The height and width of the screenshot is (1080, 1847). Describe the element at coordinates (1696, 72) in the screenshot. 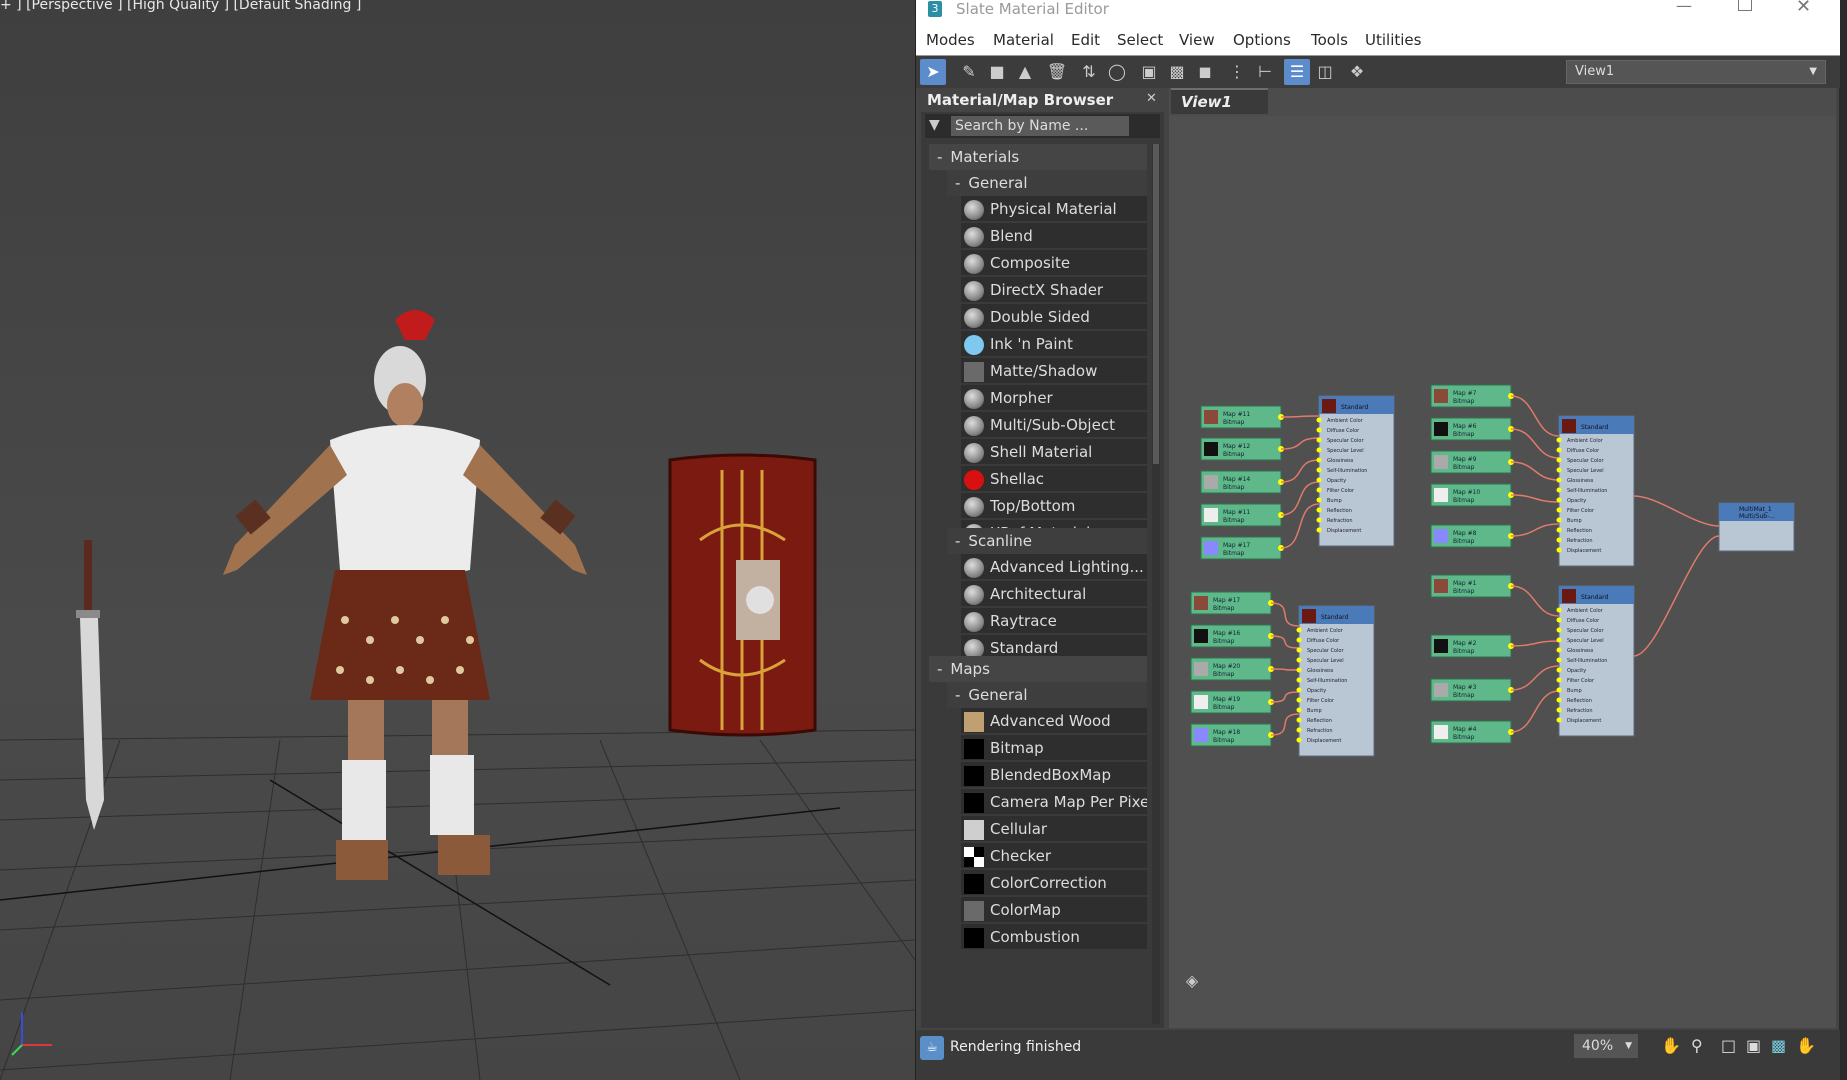

I see `view-select-dropdown: View1 ▼` at that location.